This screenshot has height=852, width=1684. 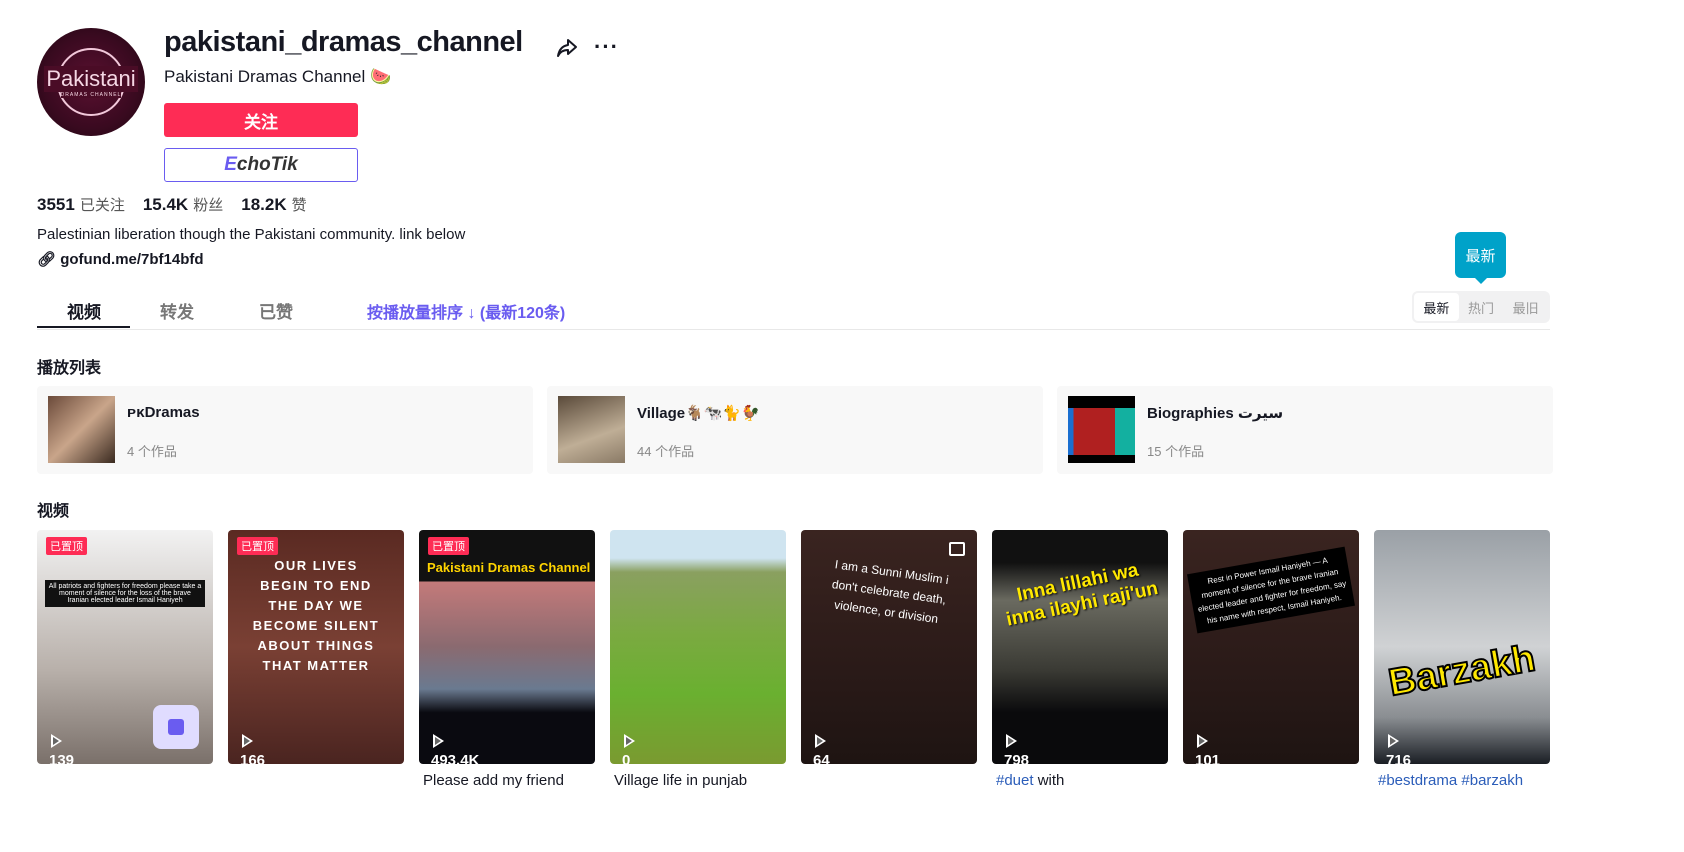 I want to click on stat-value: 3551, so click(x=56, y=204).